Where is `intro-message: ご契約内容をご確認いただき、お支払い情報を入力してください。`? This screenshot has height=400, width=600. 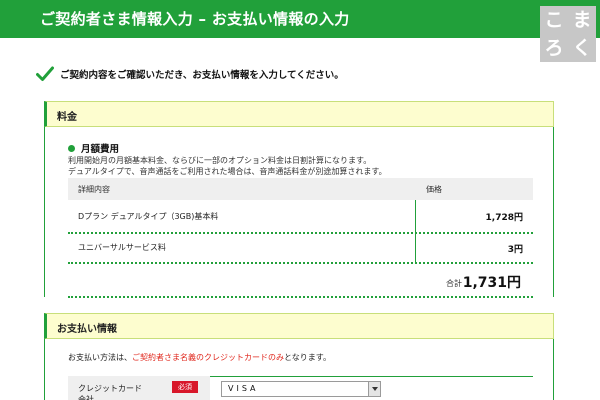
intro-message: ご契約内容をご確認いただき、お支払い情報を入力してください。 is located at coordinates (190, 74).